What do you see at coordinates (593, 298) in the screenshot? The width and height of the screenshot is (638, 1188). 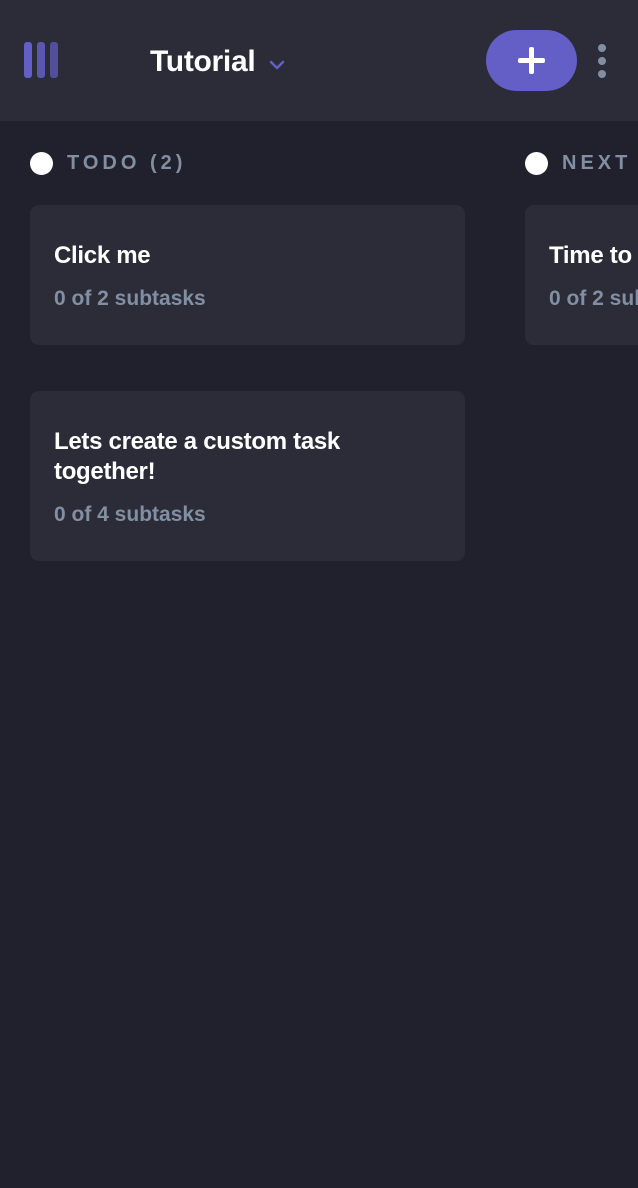 I see `task-subtask-count: 0 of 2 sul` at bounding box center [593, 298].